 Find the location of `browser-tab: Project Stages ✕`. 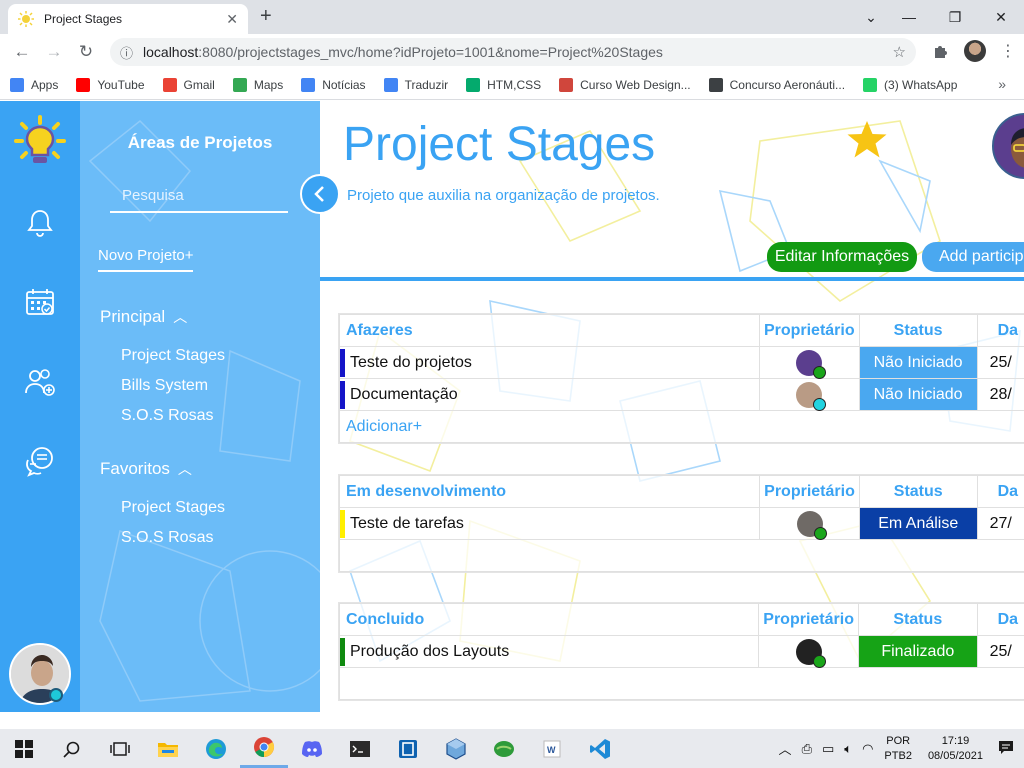

browser-tab: Project Stages ✕ is located at coordinates (128, 19).